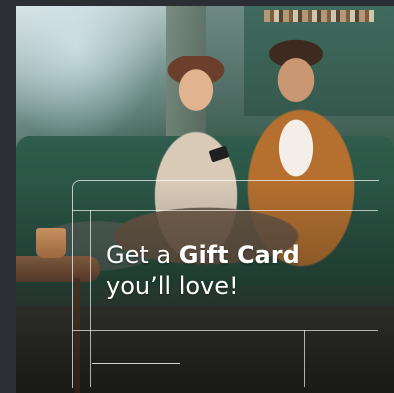 This screenshot has width=394, height=393. Describe the element at coordinates (139, 255) in the screenshot. I see `headline-prefix: Get a` at that location.